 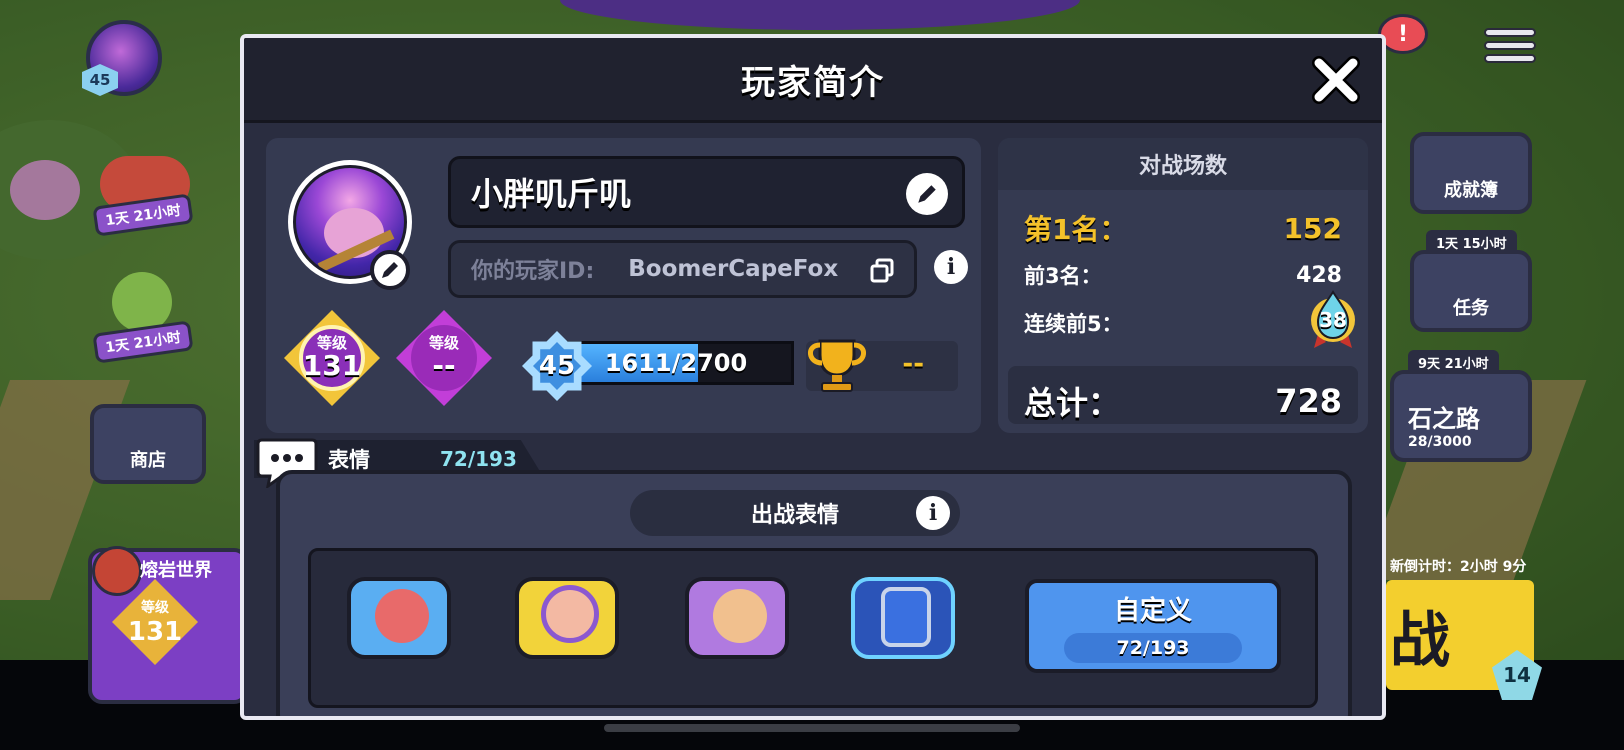 I want to click on streak-value: 38, so click(x=1333, y=320).